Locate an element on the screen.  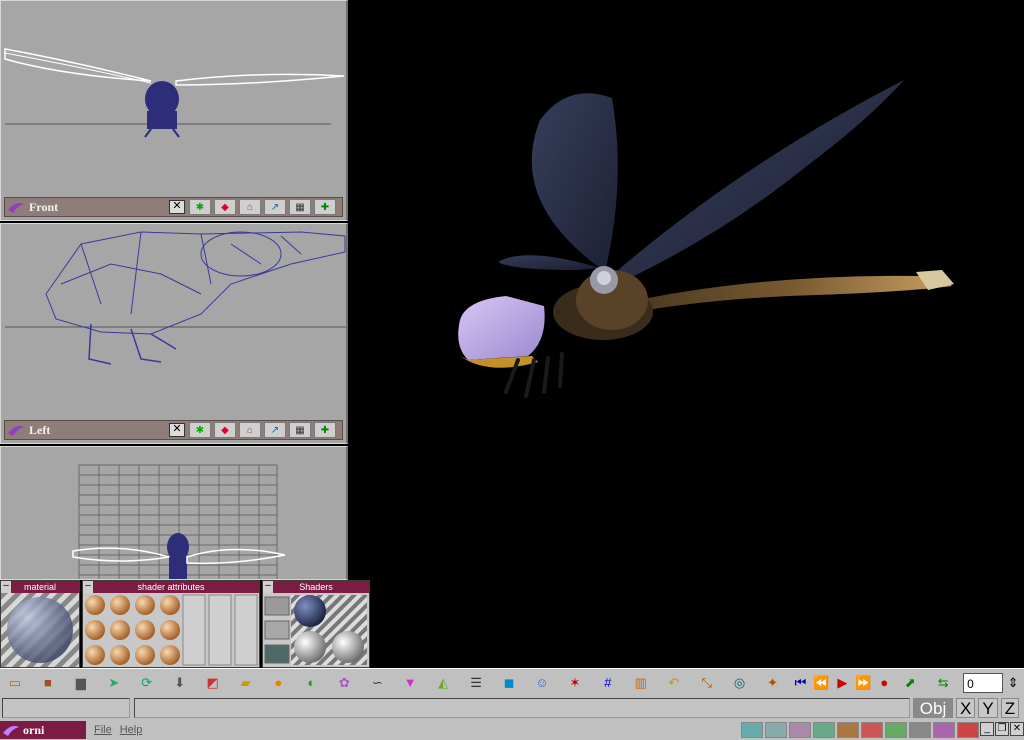
pyramid-icon: ◭ is located at coordinates (443, 683).